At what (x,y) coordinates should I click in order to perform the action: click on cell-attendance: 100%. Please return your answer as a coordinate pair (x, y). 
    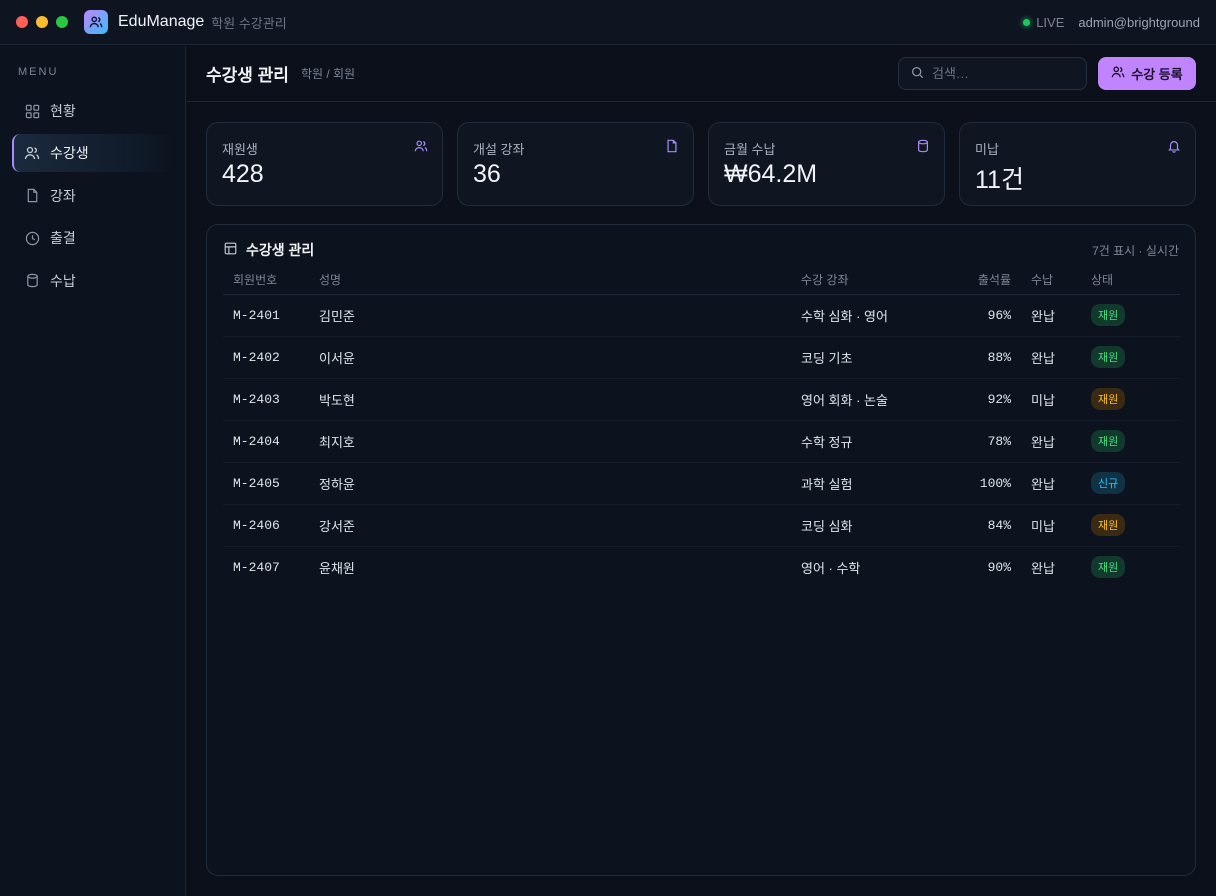
    Looking at the image, I should click on (981, 483).